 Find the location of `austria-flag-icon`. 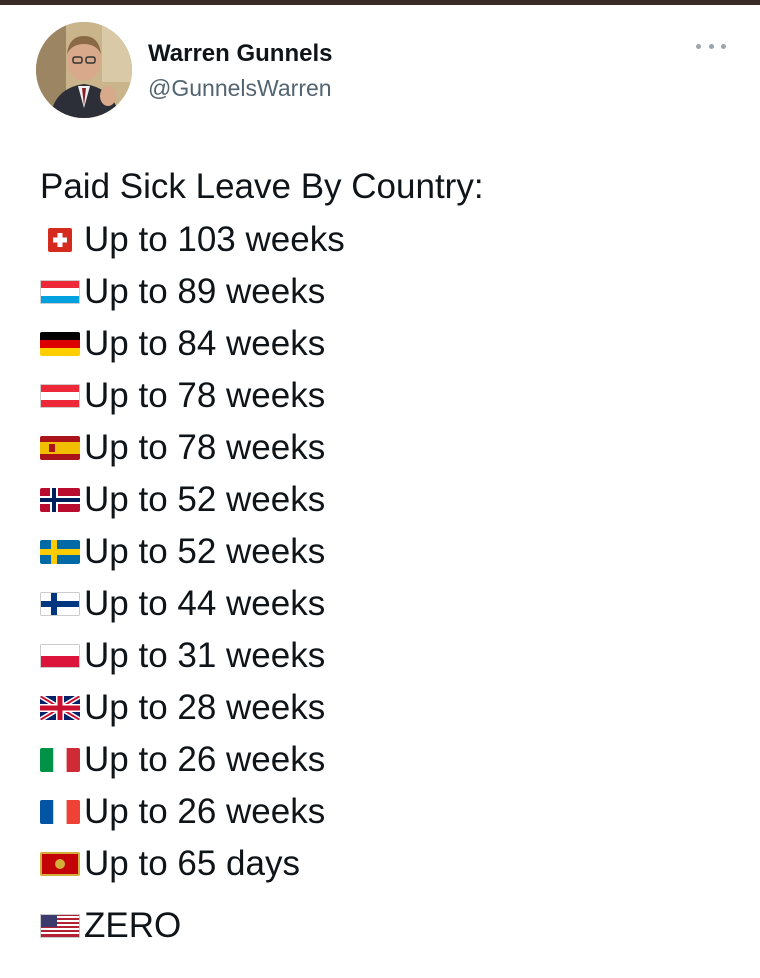

austria-flag-icon is located at coordinates (60, 396).